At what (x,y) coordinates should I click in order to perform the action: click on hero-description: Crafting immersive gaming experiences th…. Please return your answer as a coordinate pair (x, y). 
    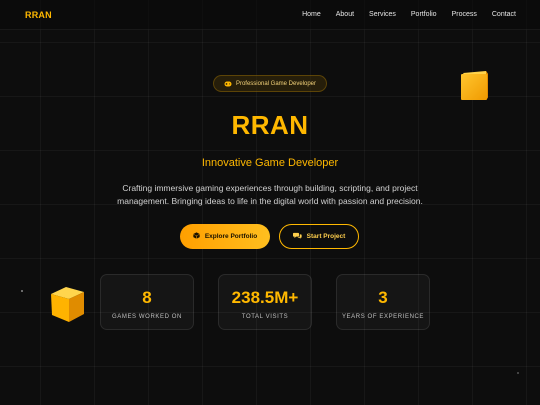
    Looking at the image, I should click on (270, 194).